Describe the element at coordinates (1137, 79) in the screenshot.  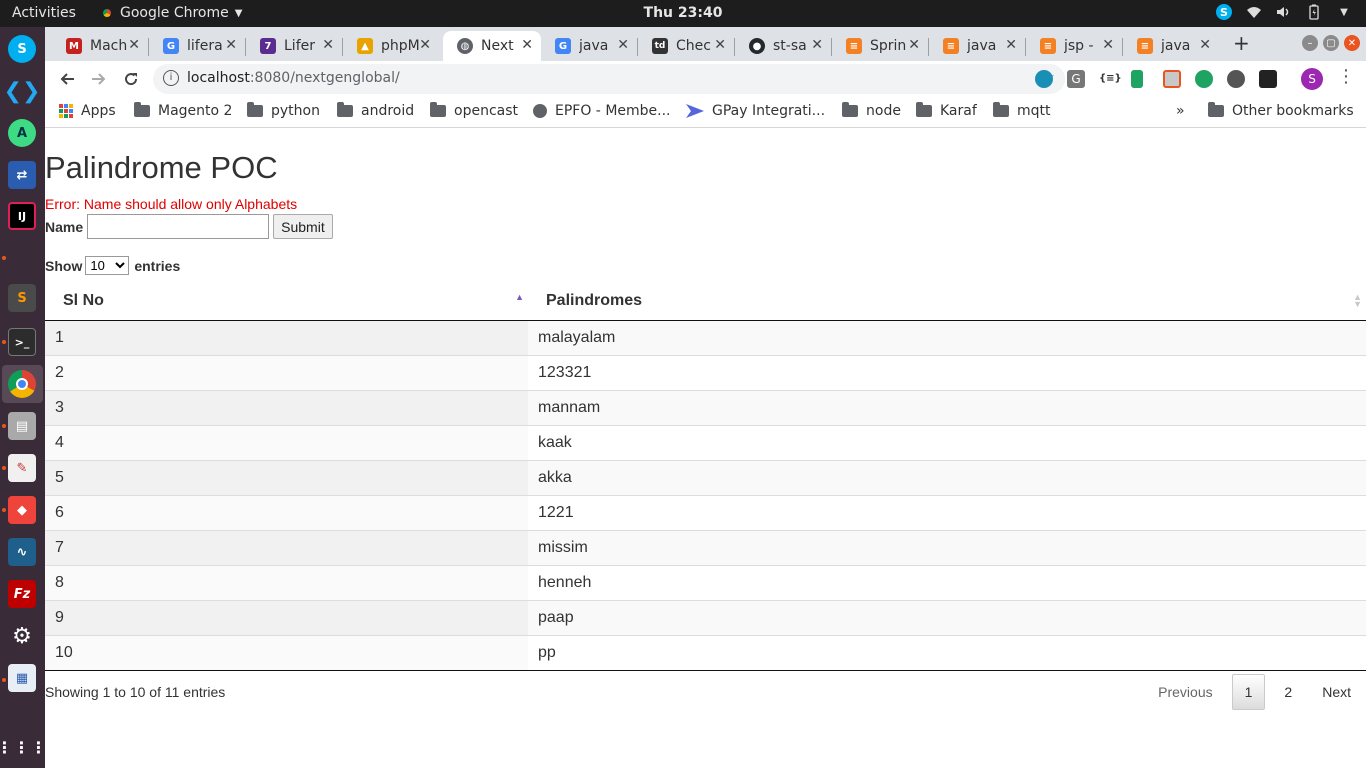
I see `docs-extension-icon` at that location.